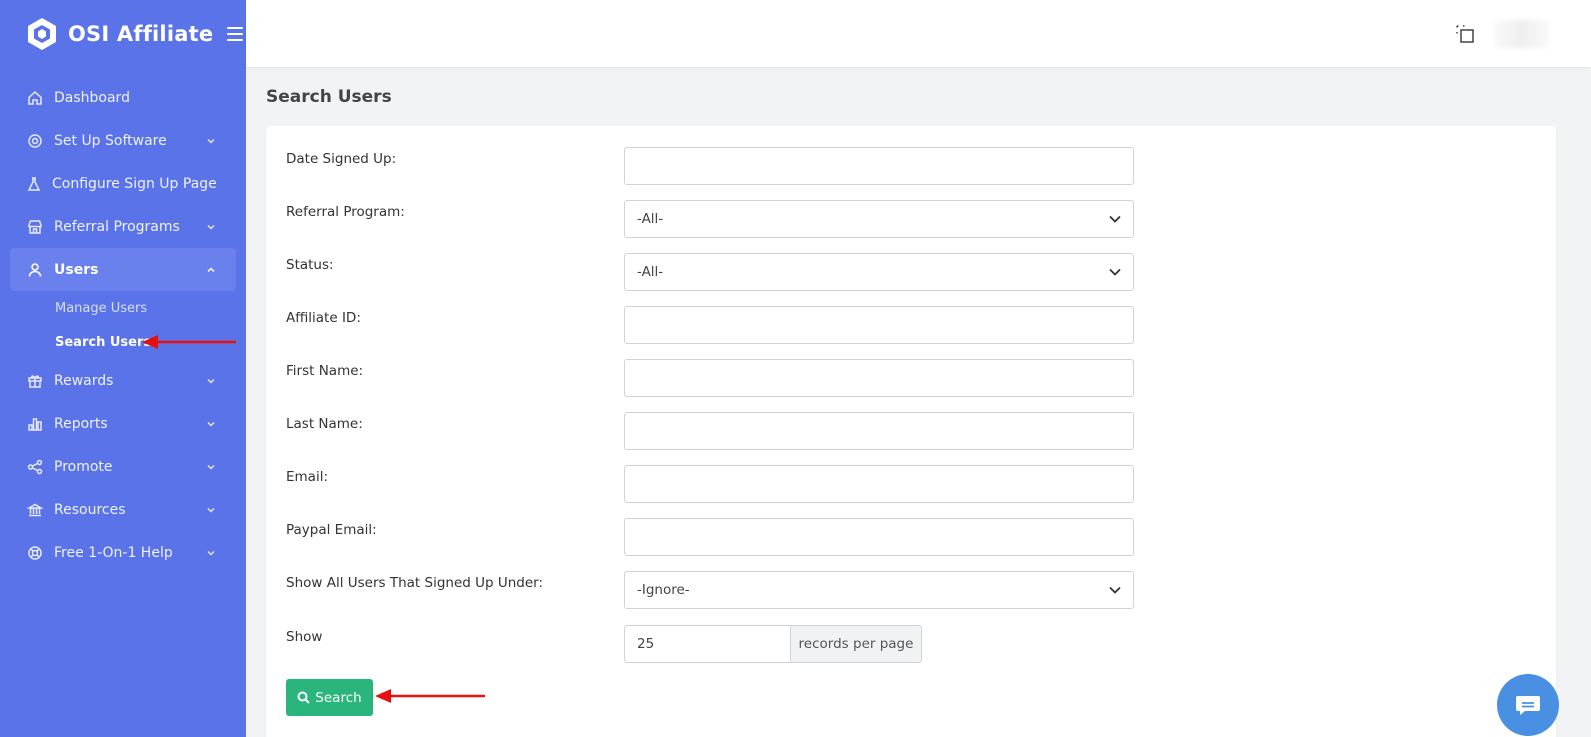  I want to click on records-per-page-group: 25 records per page, so click(773, 644).